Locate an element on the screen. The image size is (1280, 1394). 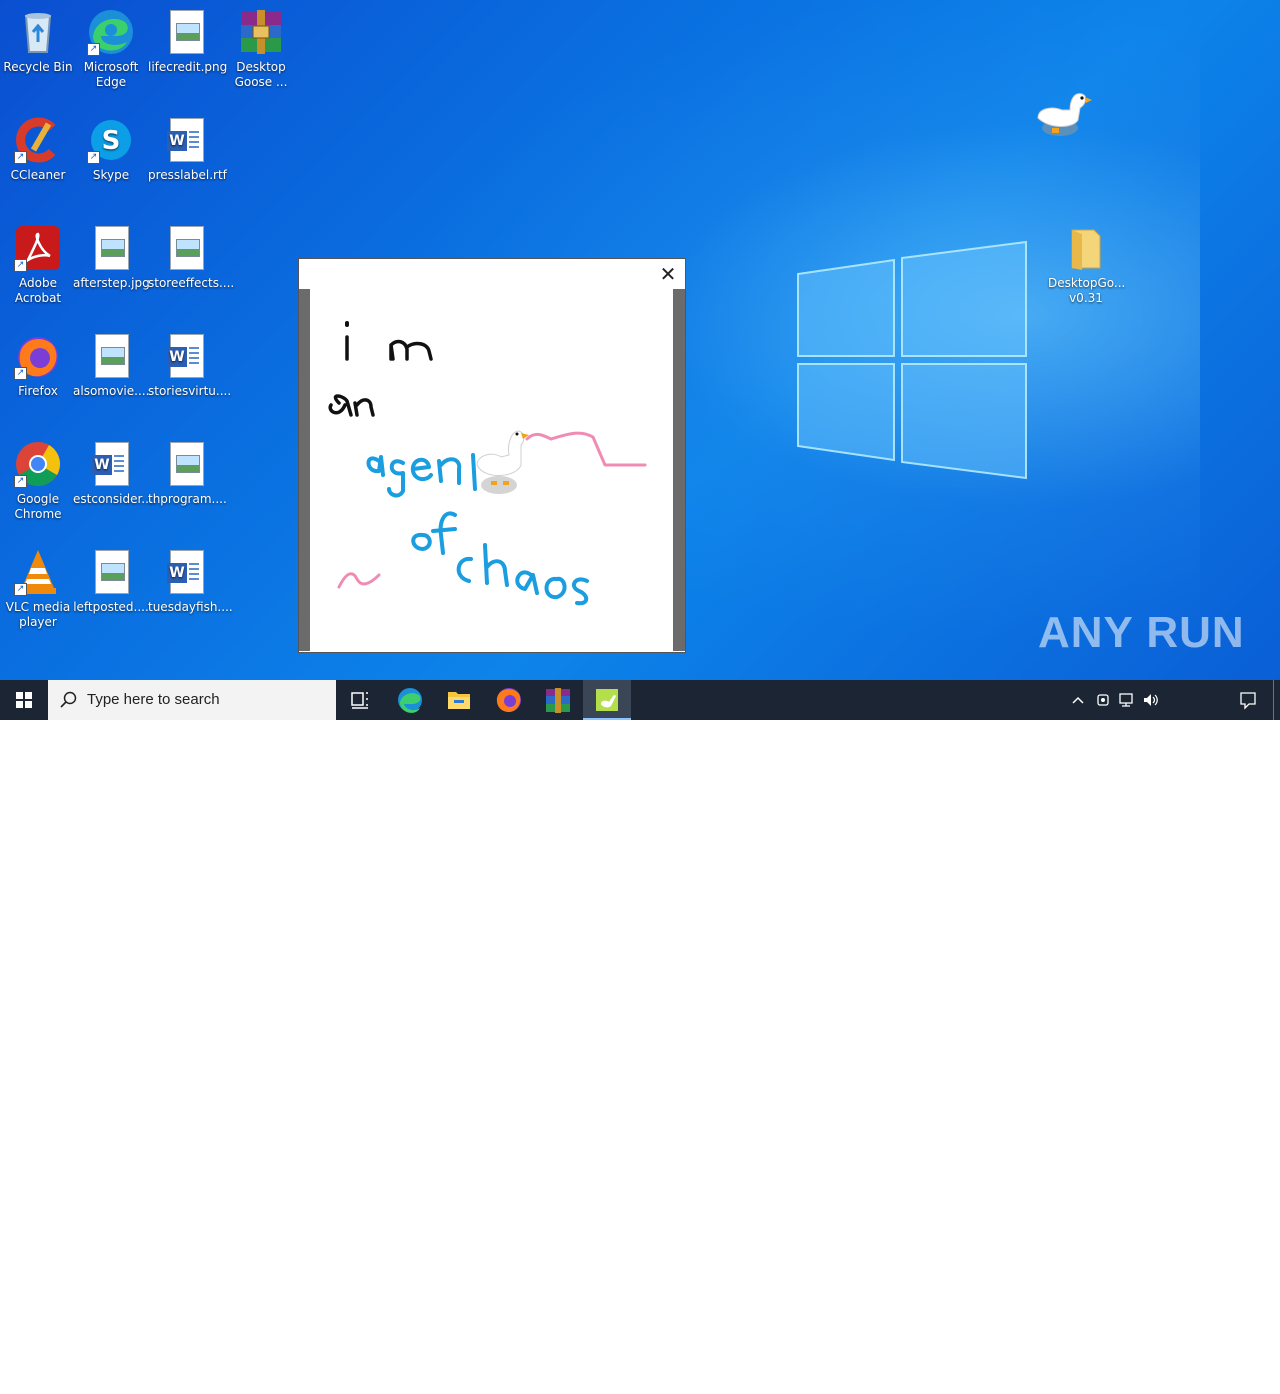
anyrun-watermark: ANY RUN is located at coordinates (1141, 632).